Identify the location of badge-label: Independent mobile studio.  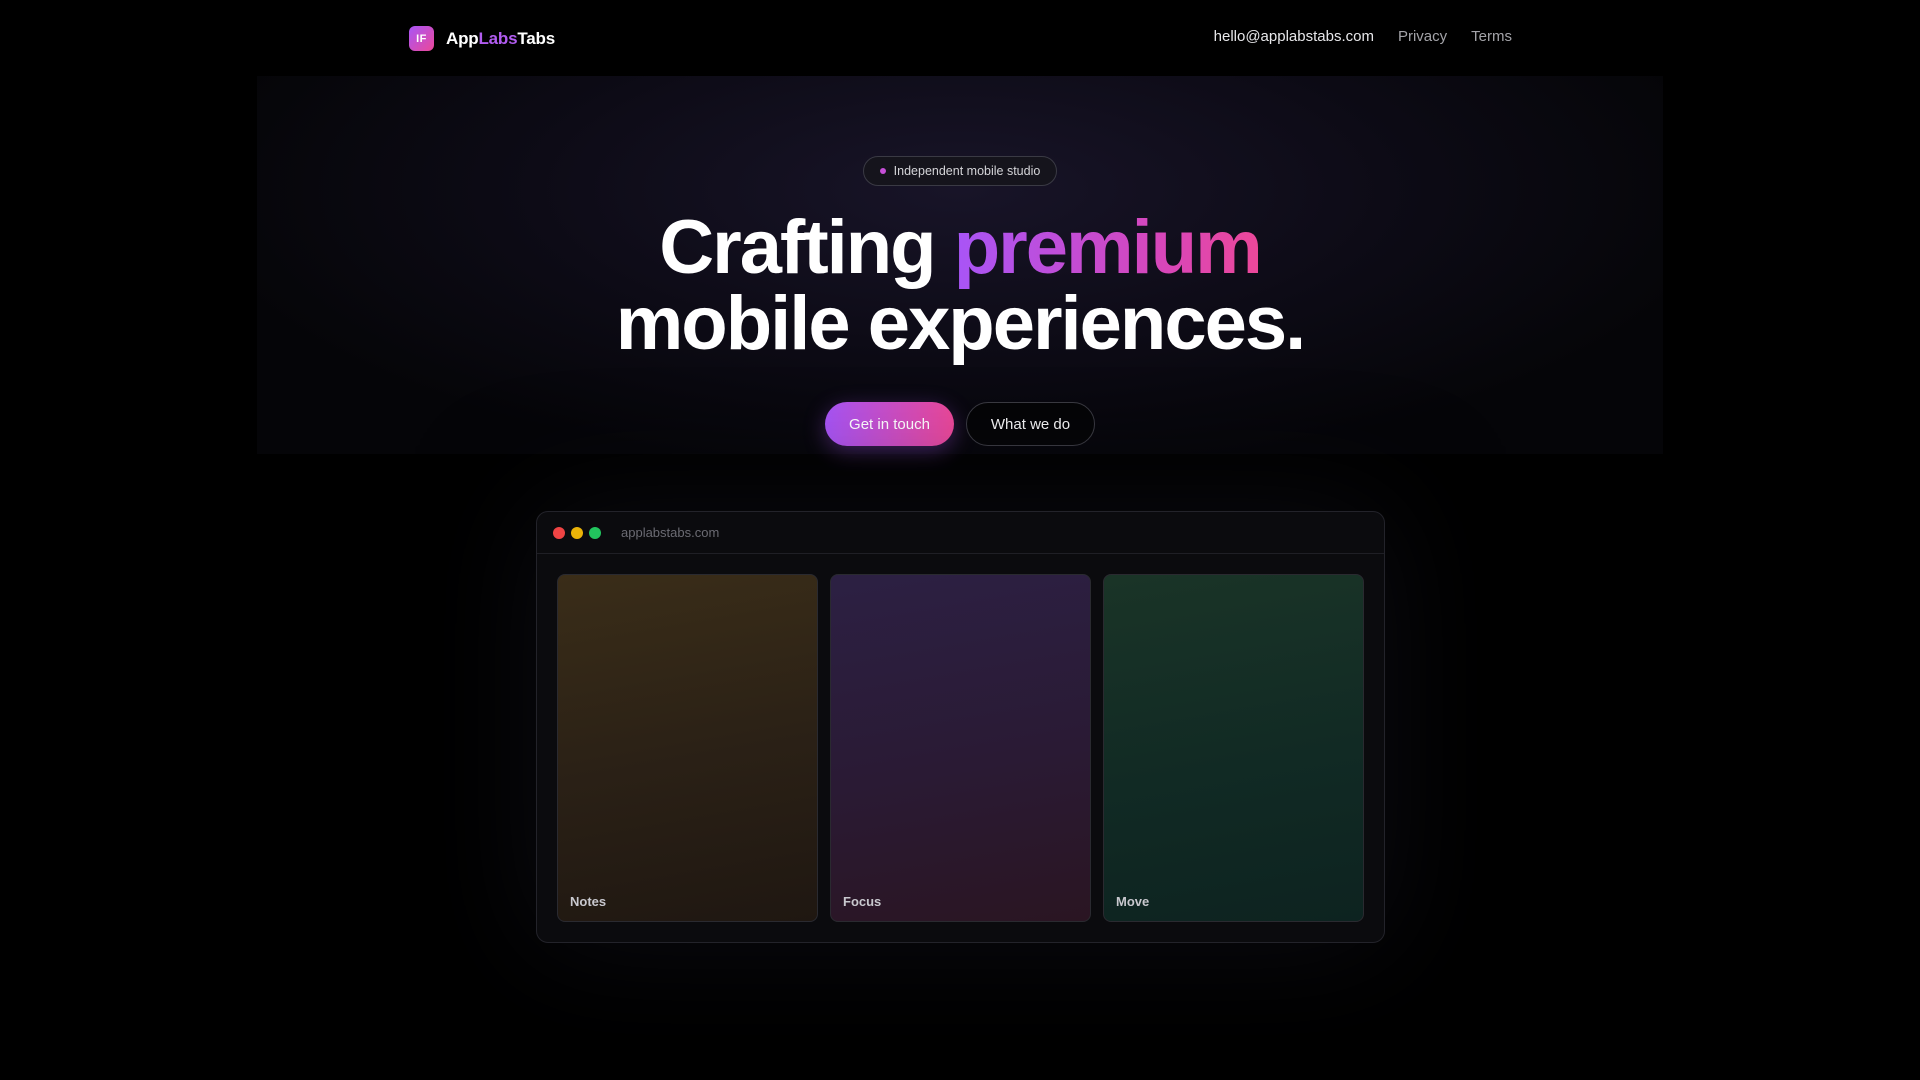
(967, 171).